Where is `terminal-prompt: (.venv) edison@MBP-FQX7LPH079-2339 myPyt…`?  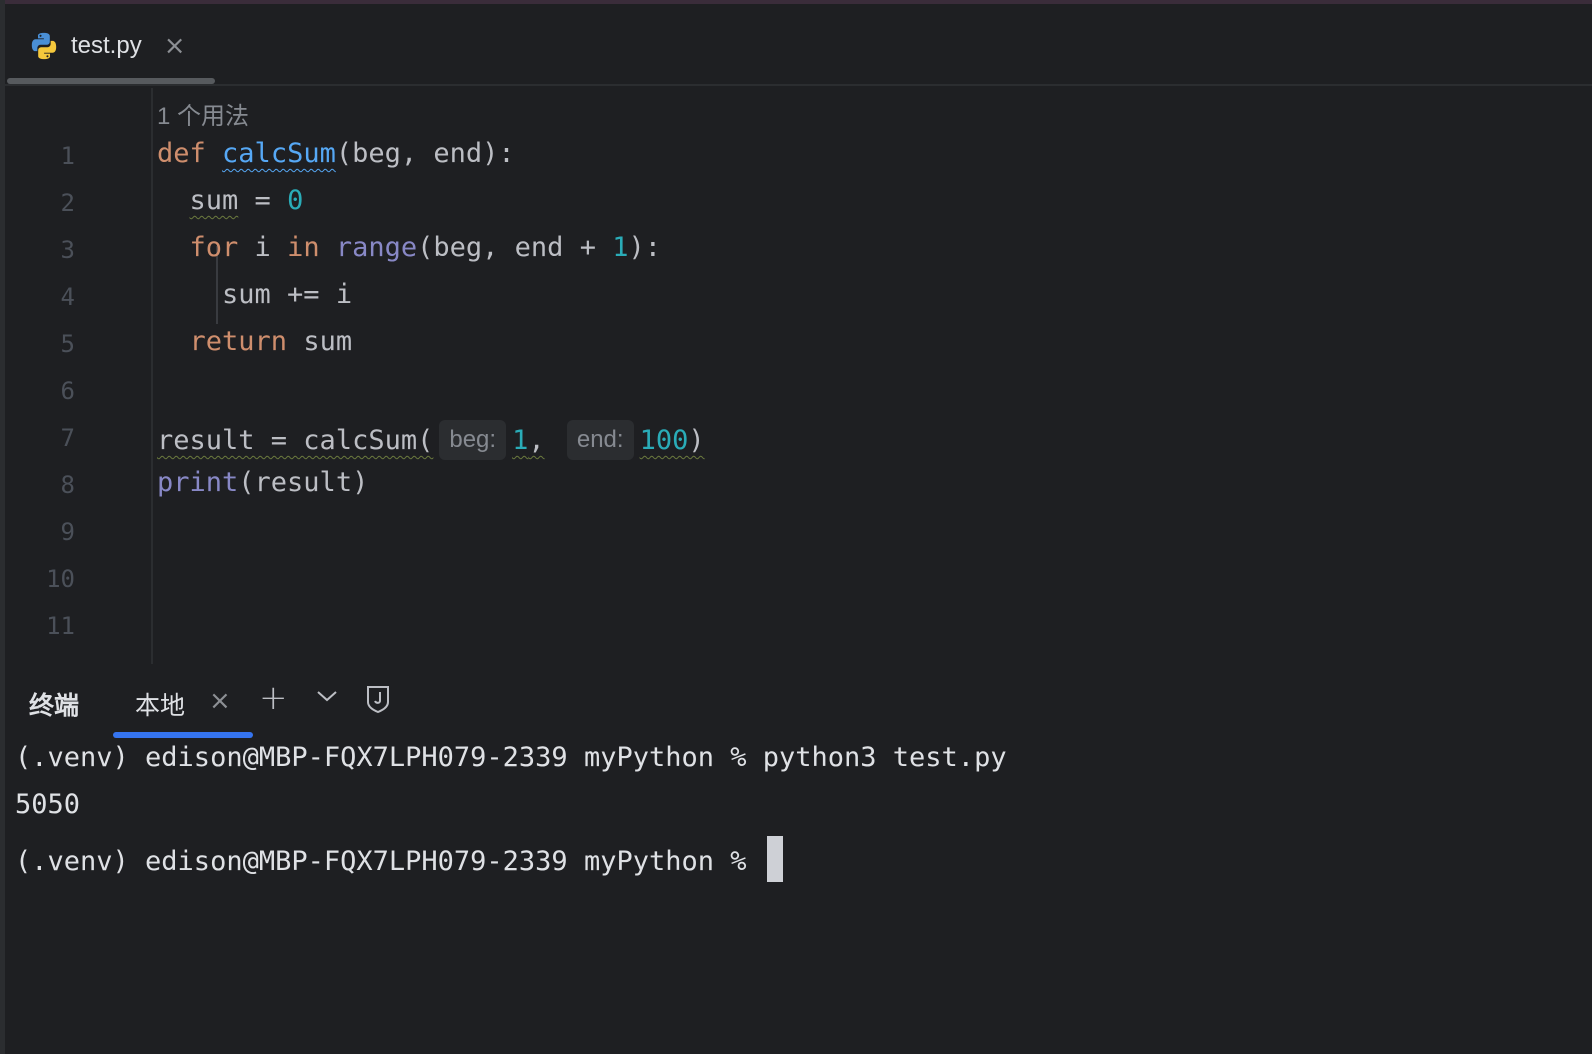 terminal-prompt: (.venv) edison@MBP-FQX7LPH079-2339 myPyt… is located at coordinates (389, 861).